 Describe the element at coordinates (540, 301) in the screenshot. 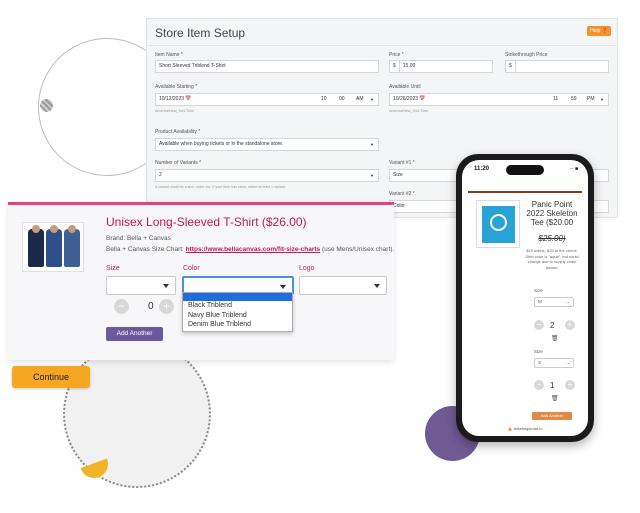

I see `phone-size-value: M` at that location.